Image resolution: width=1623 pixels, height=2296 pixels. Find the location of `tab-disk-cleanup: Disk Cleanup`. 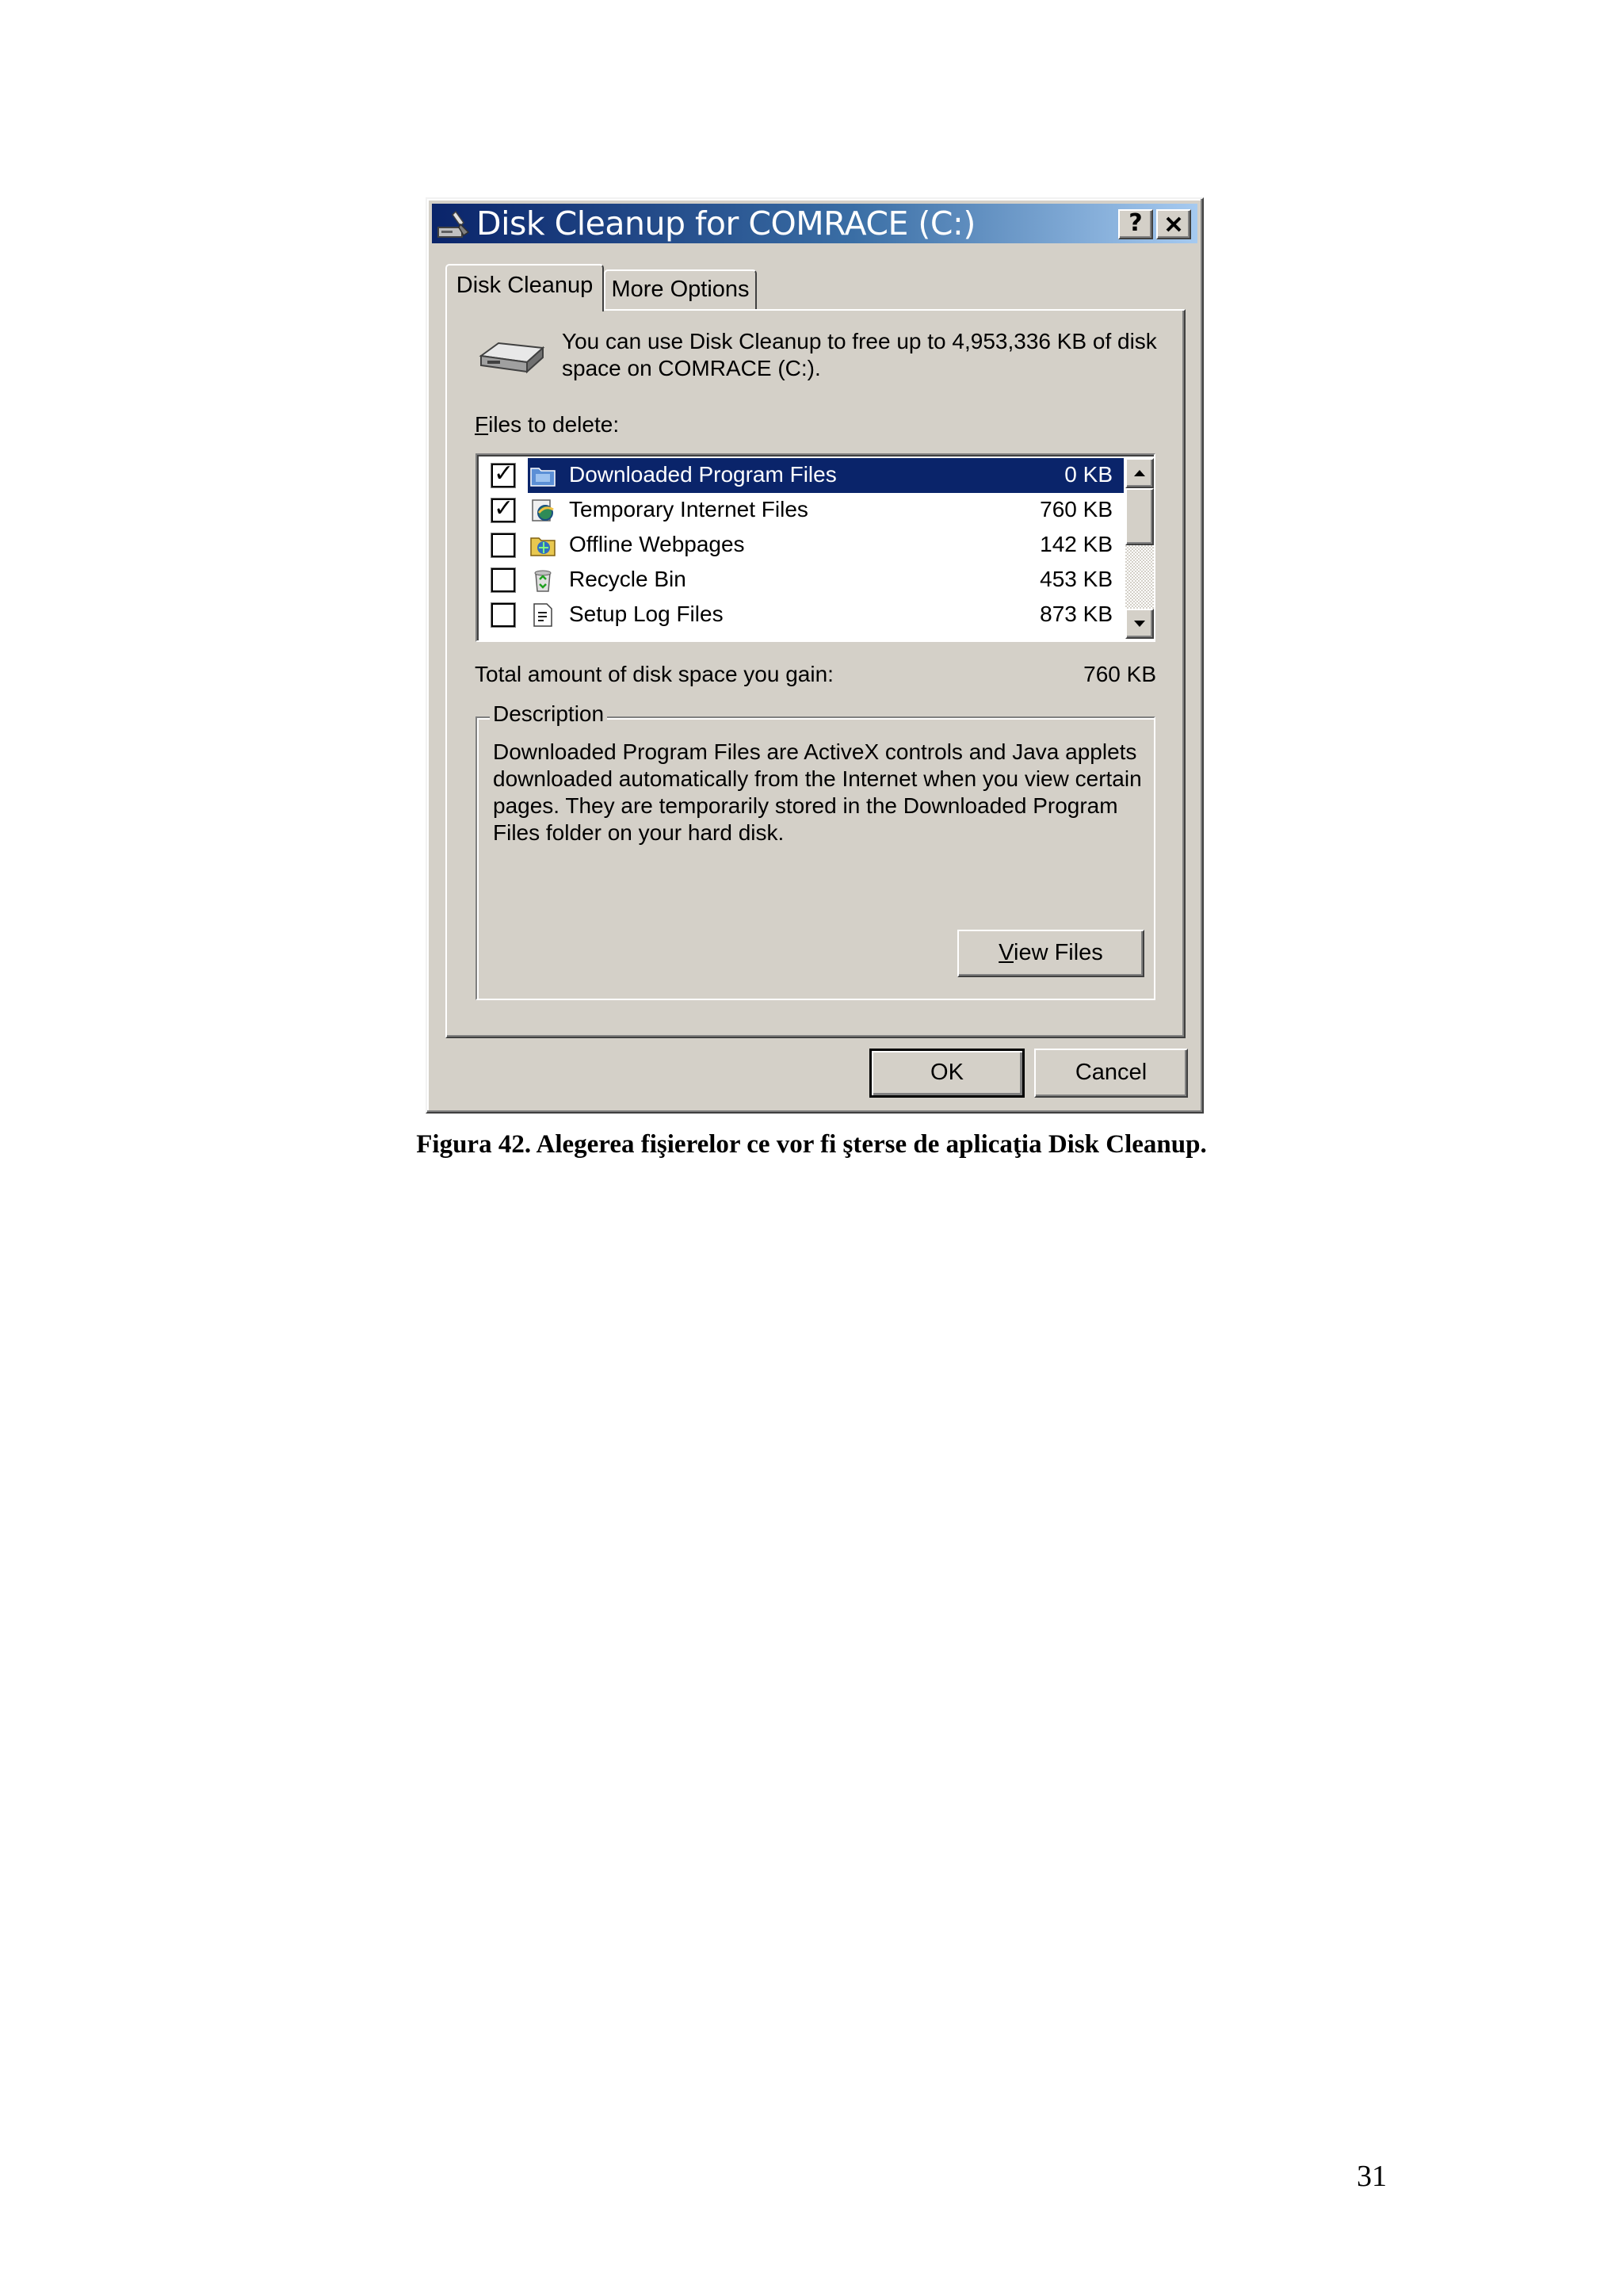

tab-disk-cleanup: Disk Cleanup is located at coordinates (524, 287).